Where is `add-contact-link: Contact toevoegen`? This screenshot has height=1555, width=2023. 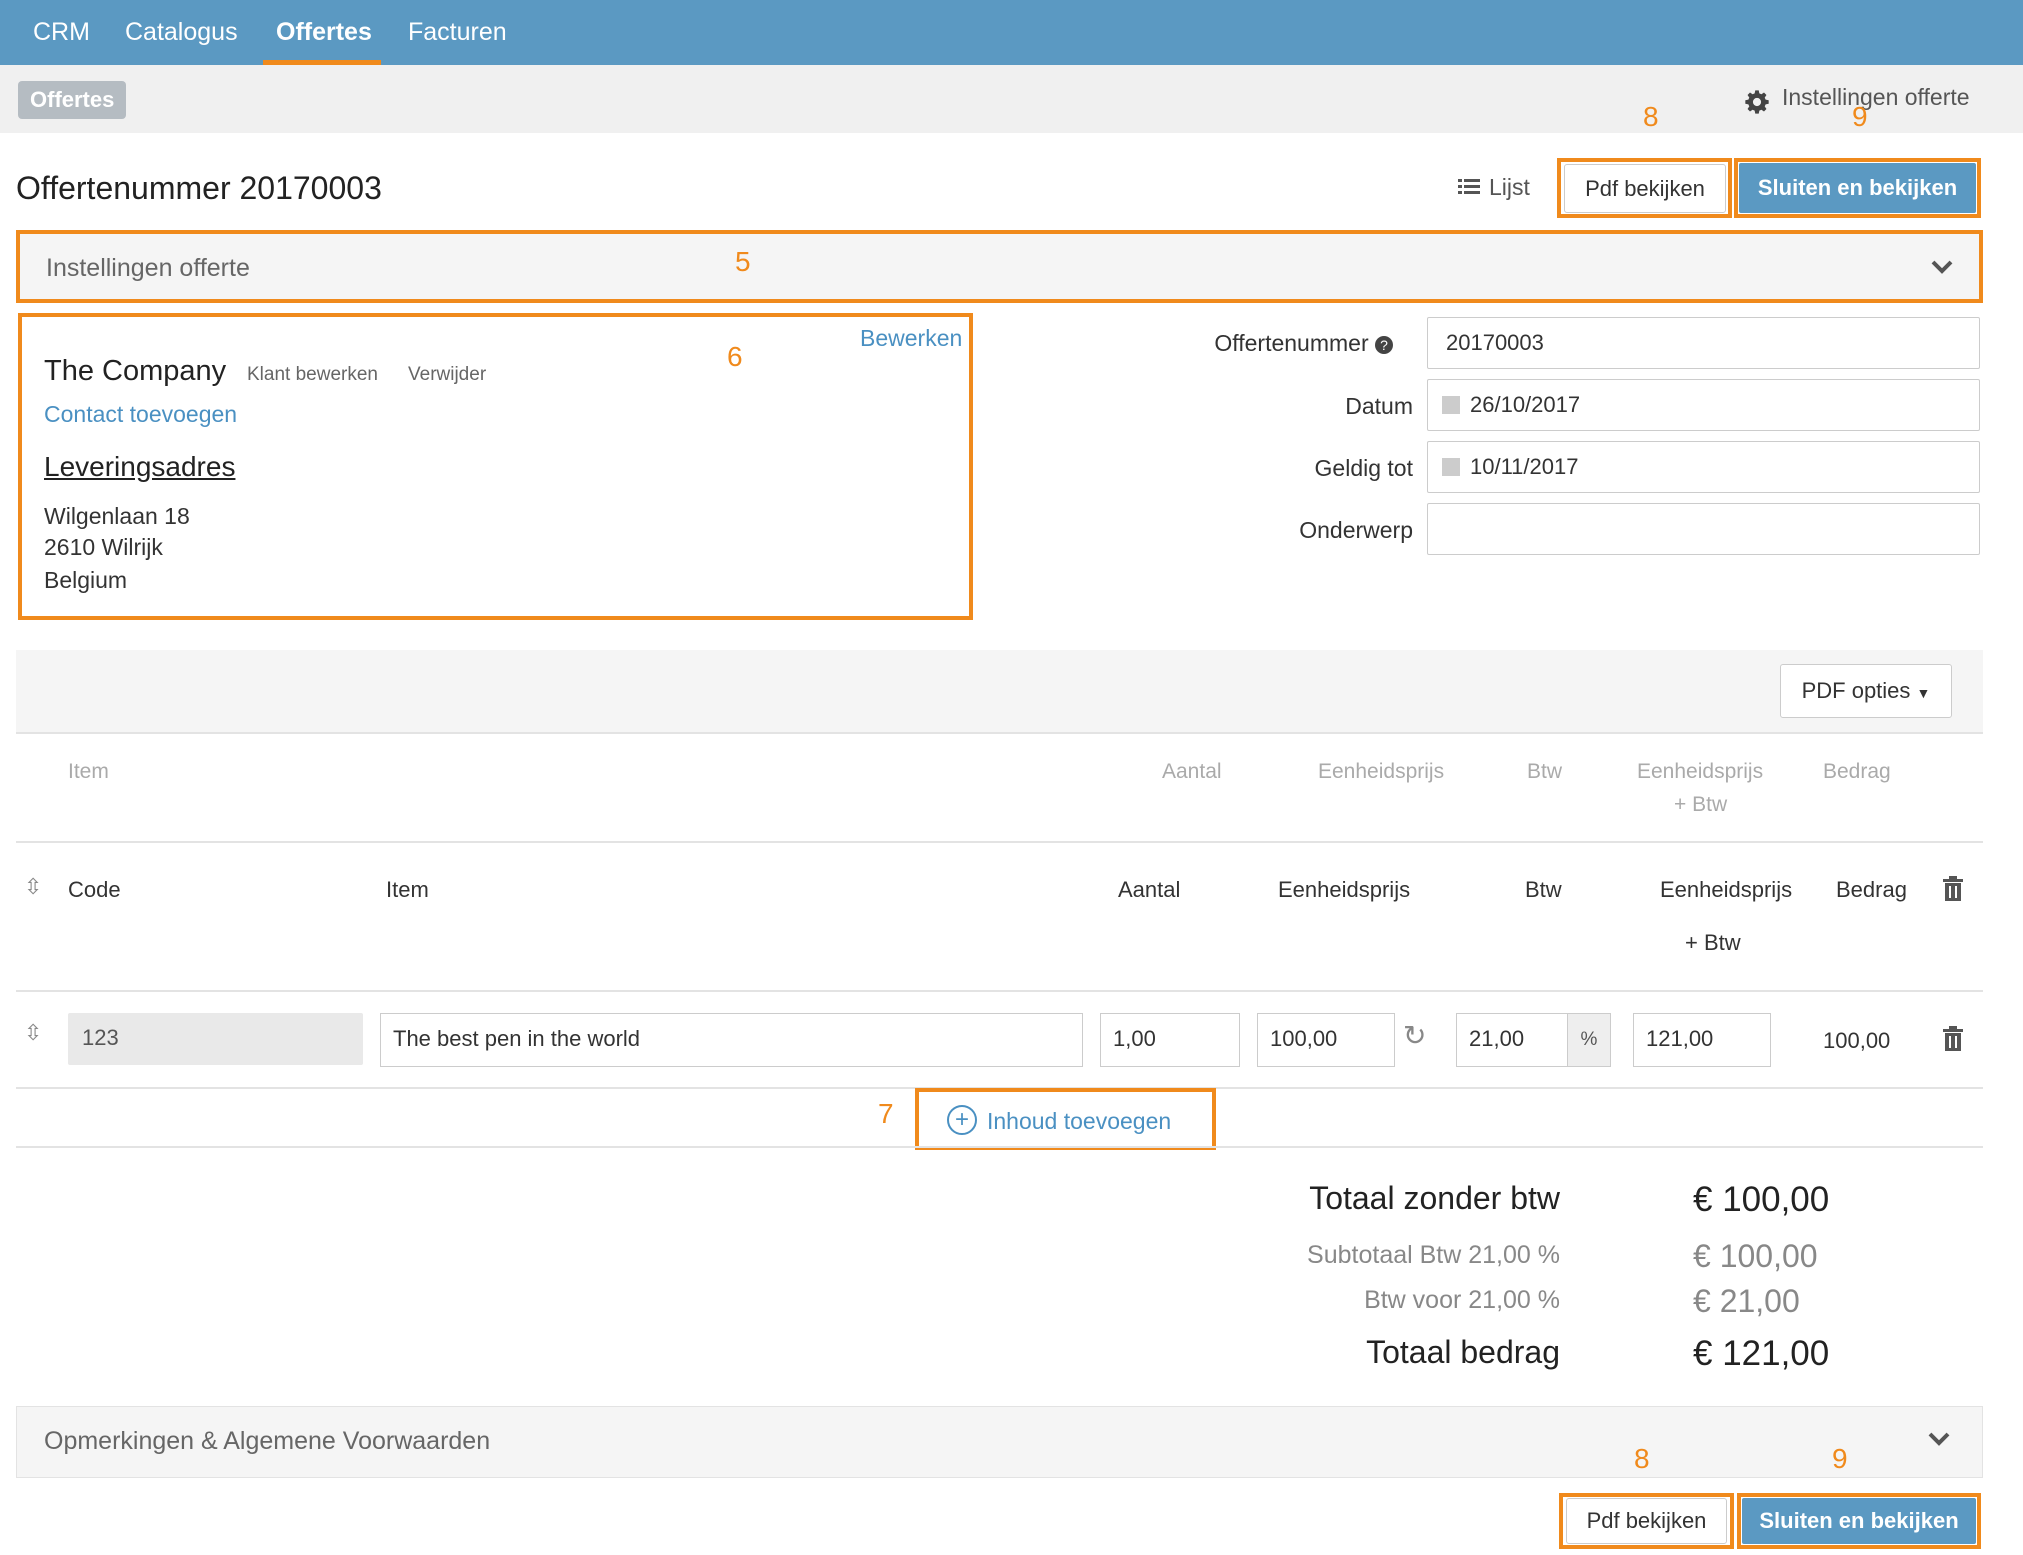
add-contact-link: Contact toevoegen is located at coordinates (140, 414).